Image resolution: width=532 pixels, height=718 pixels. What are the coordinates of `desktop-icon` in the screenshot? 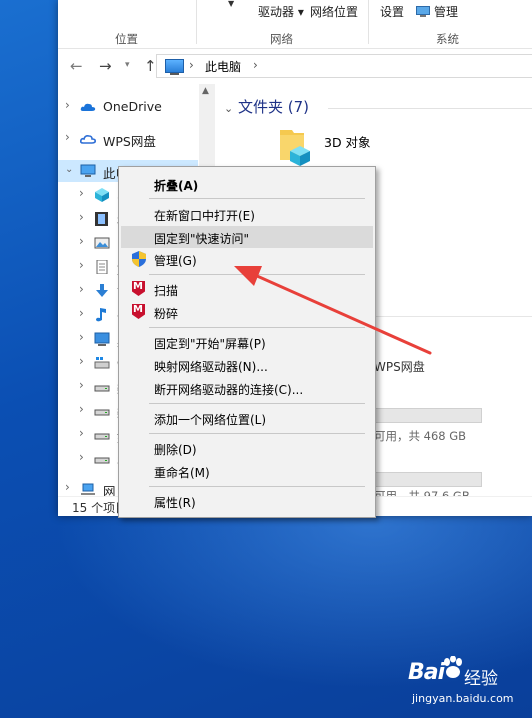 It's located at (102, 339).